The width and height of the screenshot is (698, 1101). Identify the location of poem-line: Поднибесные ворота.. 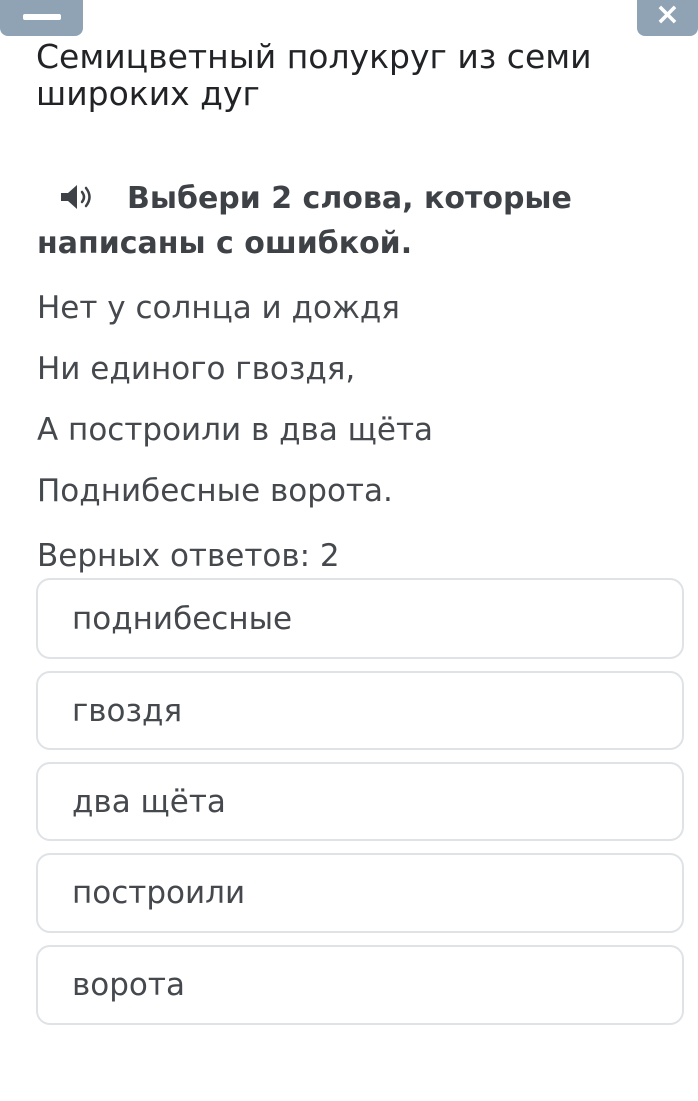
(215, 491).